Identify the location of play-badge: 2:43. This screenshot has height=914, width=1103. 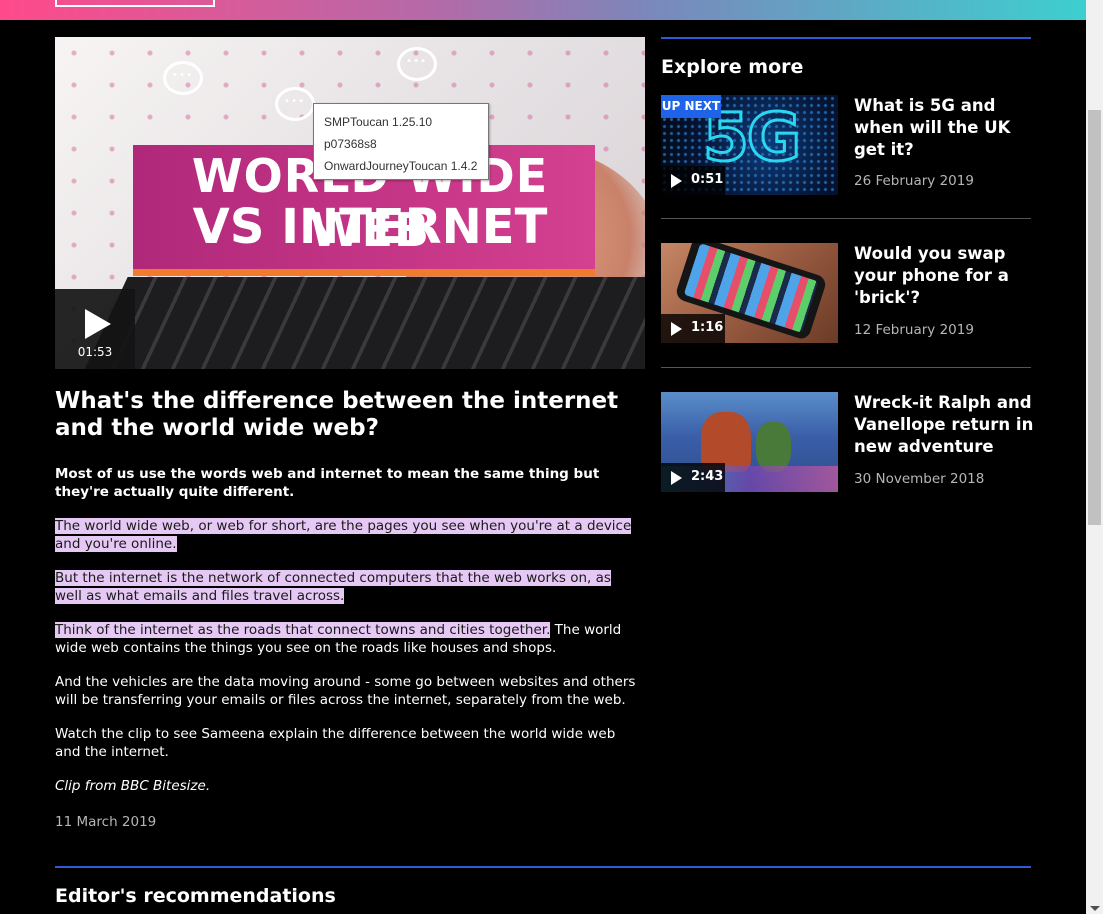
(693, 477).